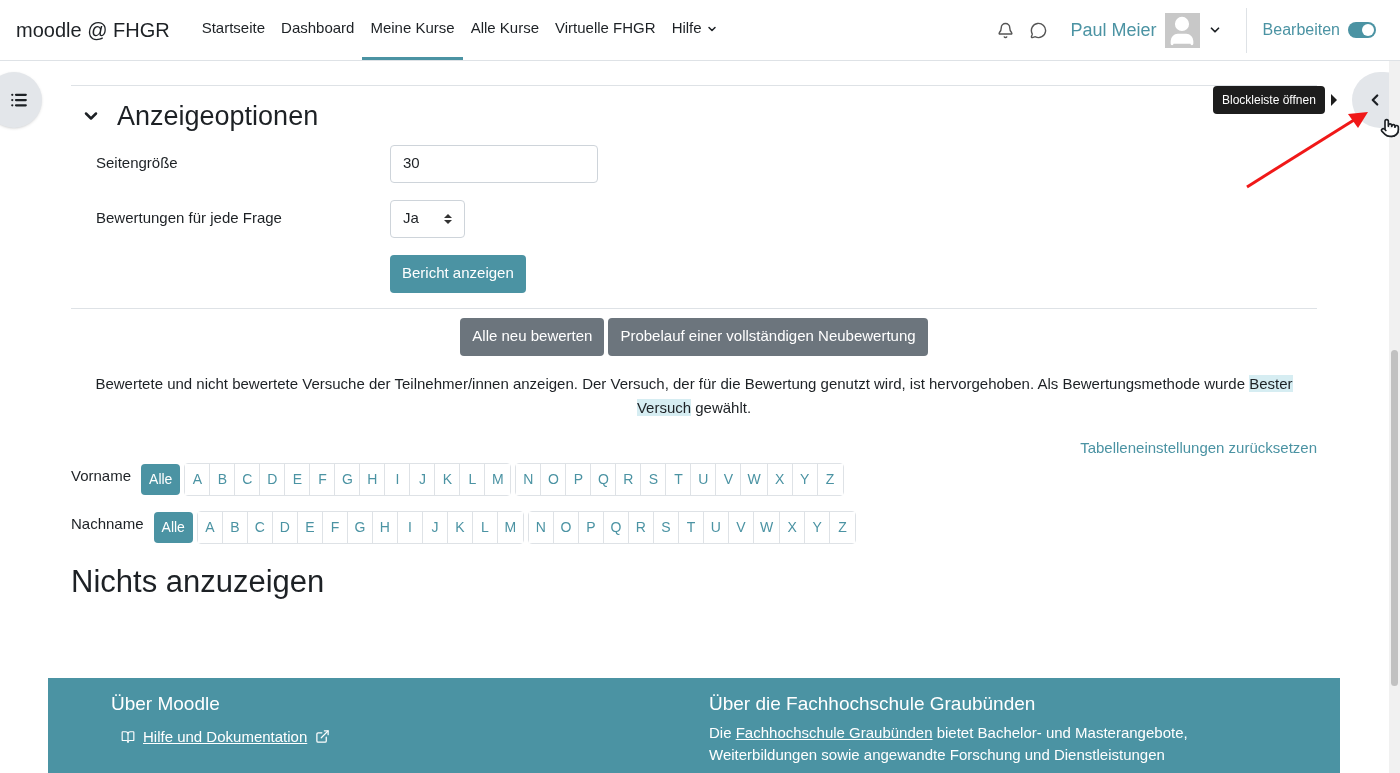 Image resolution: width=1400 pixels, height=773 pixels. Describe the element at coordinates (128, 736) in the screenshot. I see `book-icon` at that location.